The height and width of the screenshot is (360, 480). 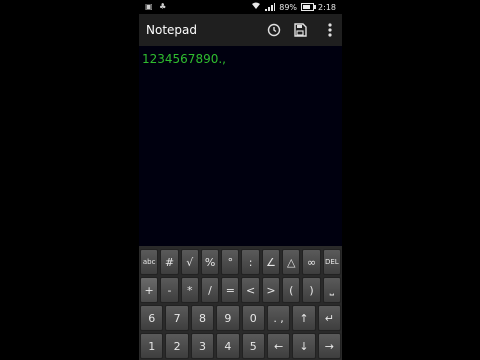 I want to click on key-space: ⎵, so click(x=331, y=290).